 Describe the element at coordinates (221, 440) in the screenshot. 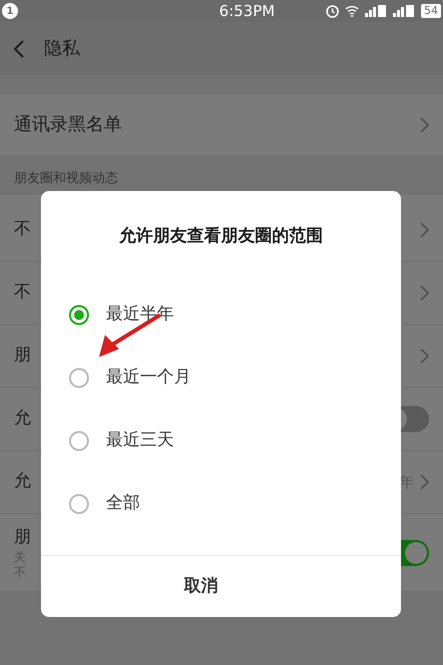

I see `radio-option: 最近三天` at that location.